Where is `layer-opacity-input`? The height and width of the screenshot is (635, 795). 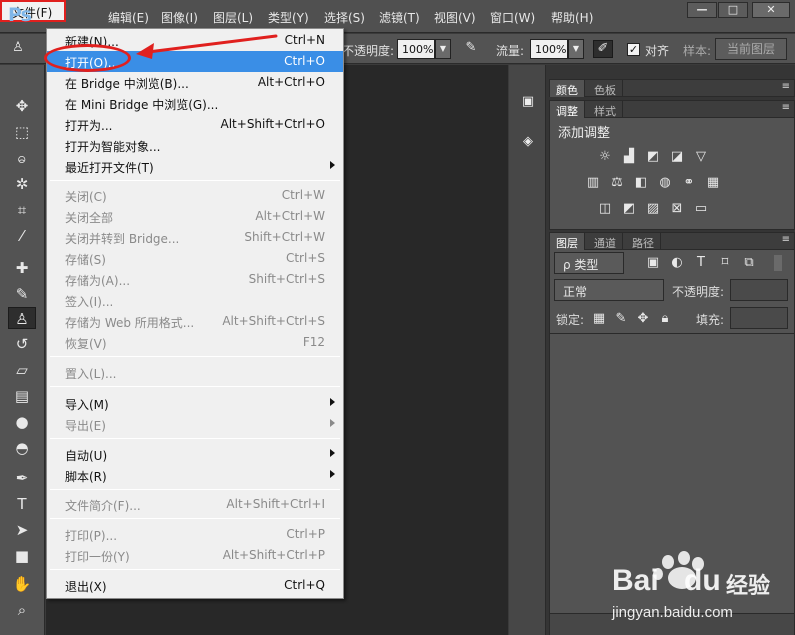
layer-opacity-input is located at coordinates (759, 290).